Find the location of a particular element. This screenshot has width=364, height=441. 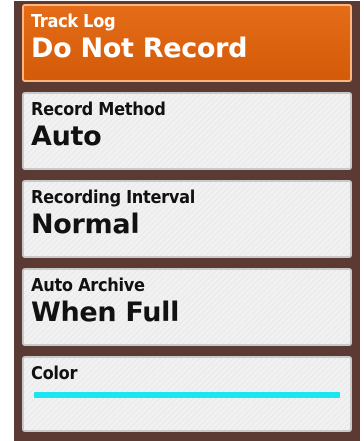

track-log-value: Do Not Record is located at coordinates (139, 48).